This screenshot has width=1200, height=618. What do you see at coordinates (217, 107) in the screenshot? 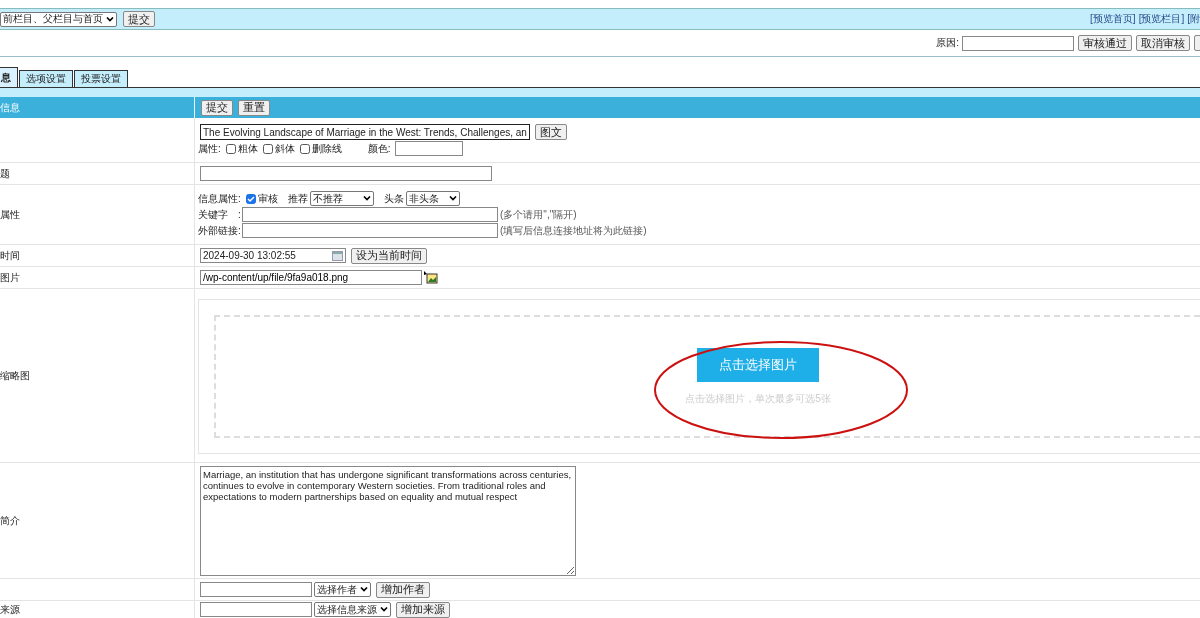
I see `form-button: 提交` at bounding box center [217, 107].